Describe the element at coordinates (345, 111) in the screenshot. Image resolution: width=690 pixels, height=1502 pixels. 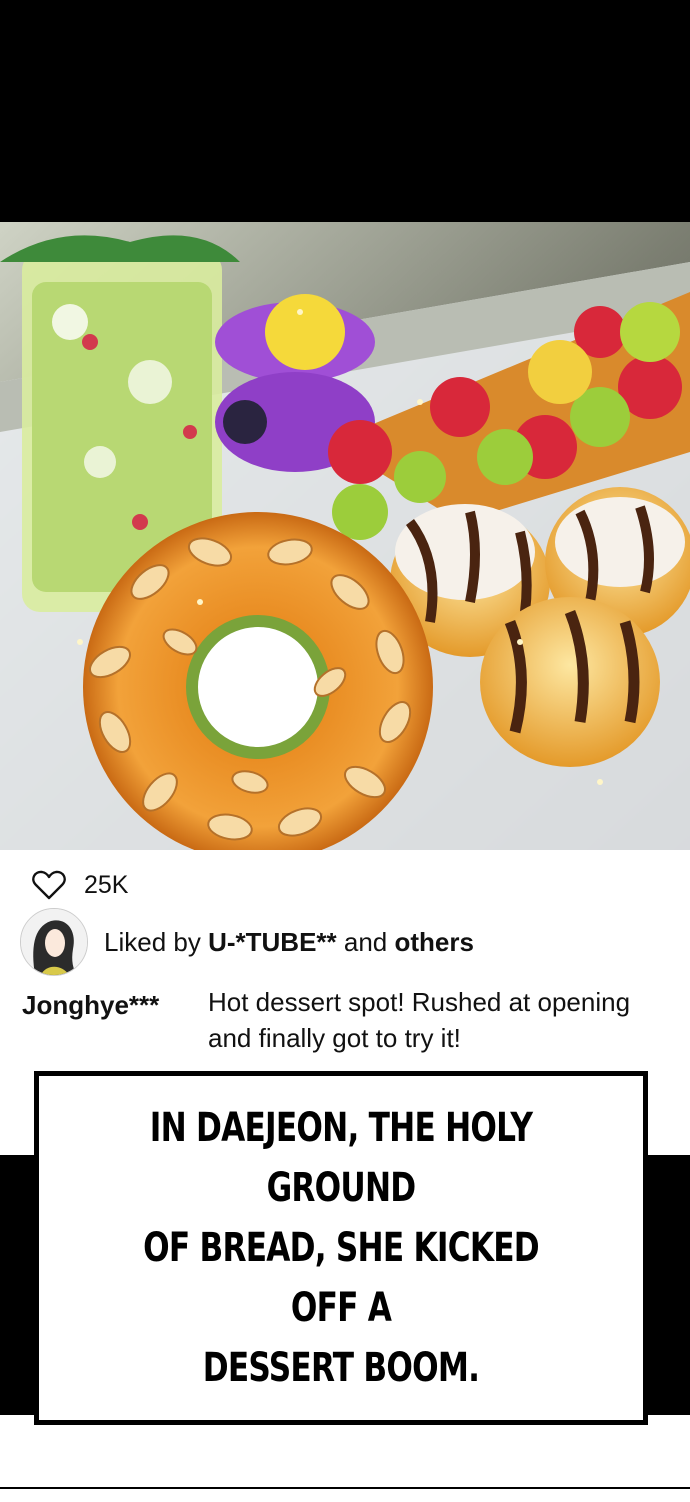
I see `top-black-panel` at that location.